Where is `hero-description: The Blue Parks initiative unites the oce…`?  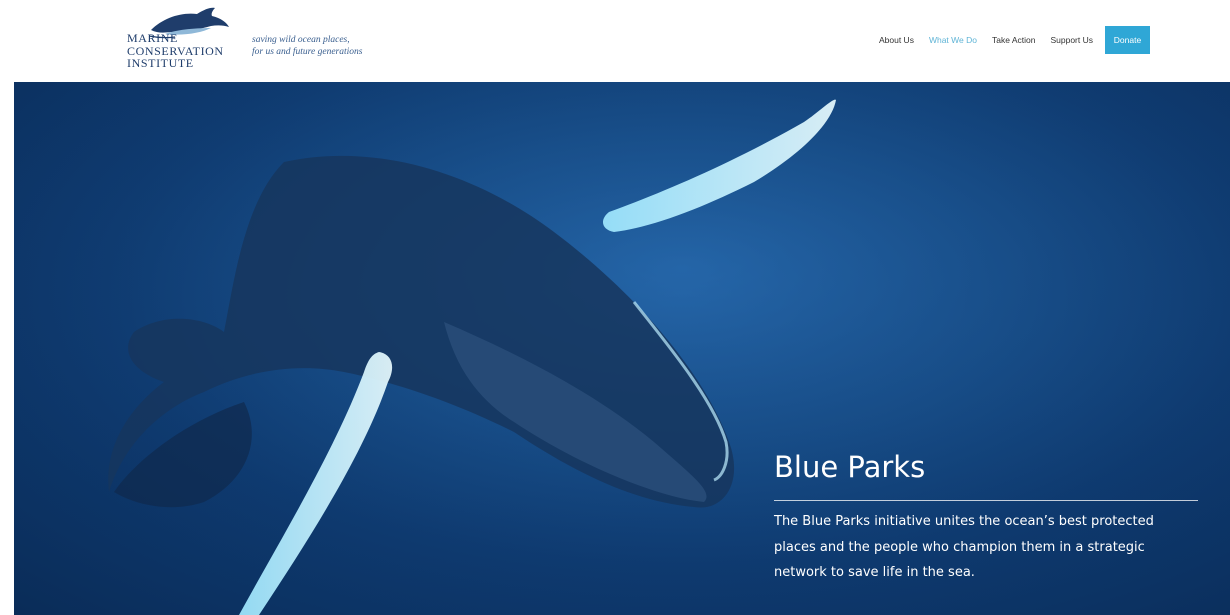 hero-description: The Blue Parks initiative unites the oce… is located at coordinates (964, 547).